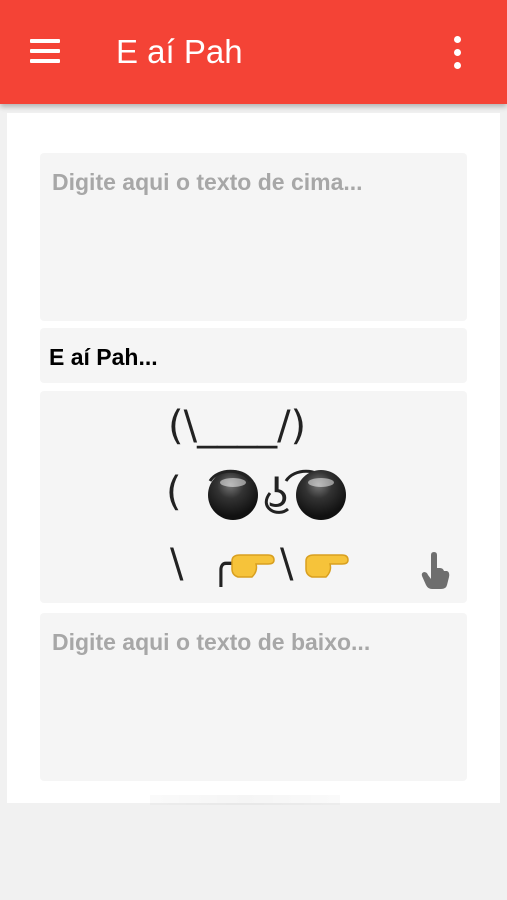  Describe the element at coordinates (179, 51) in the screenshot. I see `app-title: E aí Pah` at that location.